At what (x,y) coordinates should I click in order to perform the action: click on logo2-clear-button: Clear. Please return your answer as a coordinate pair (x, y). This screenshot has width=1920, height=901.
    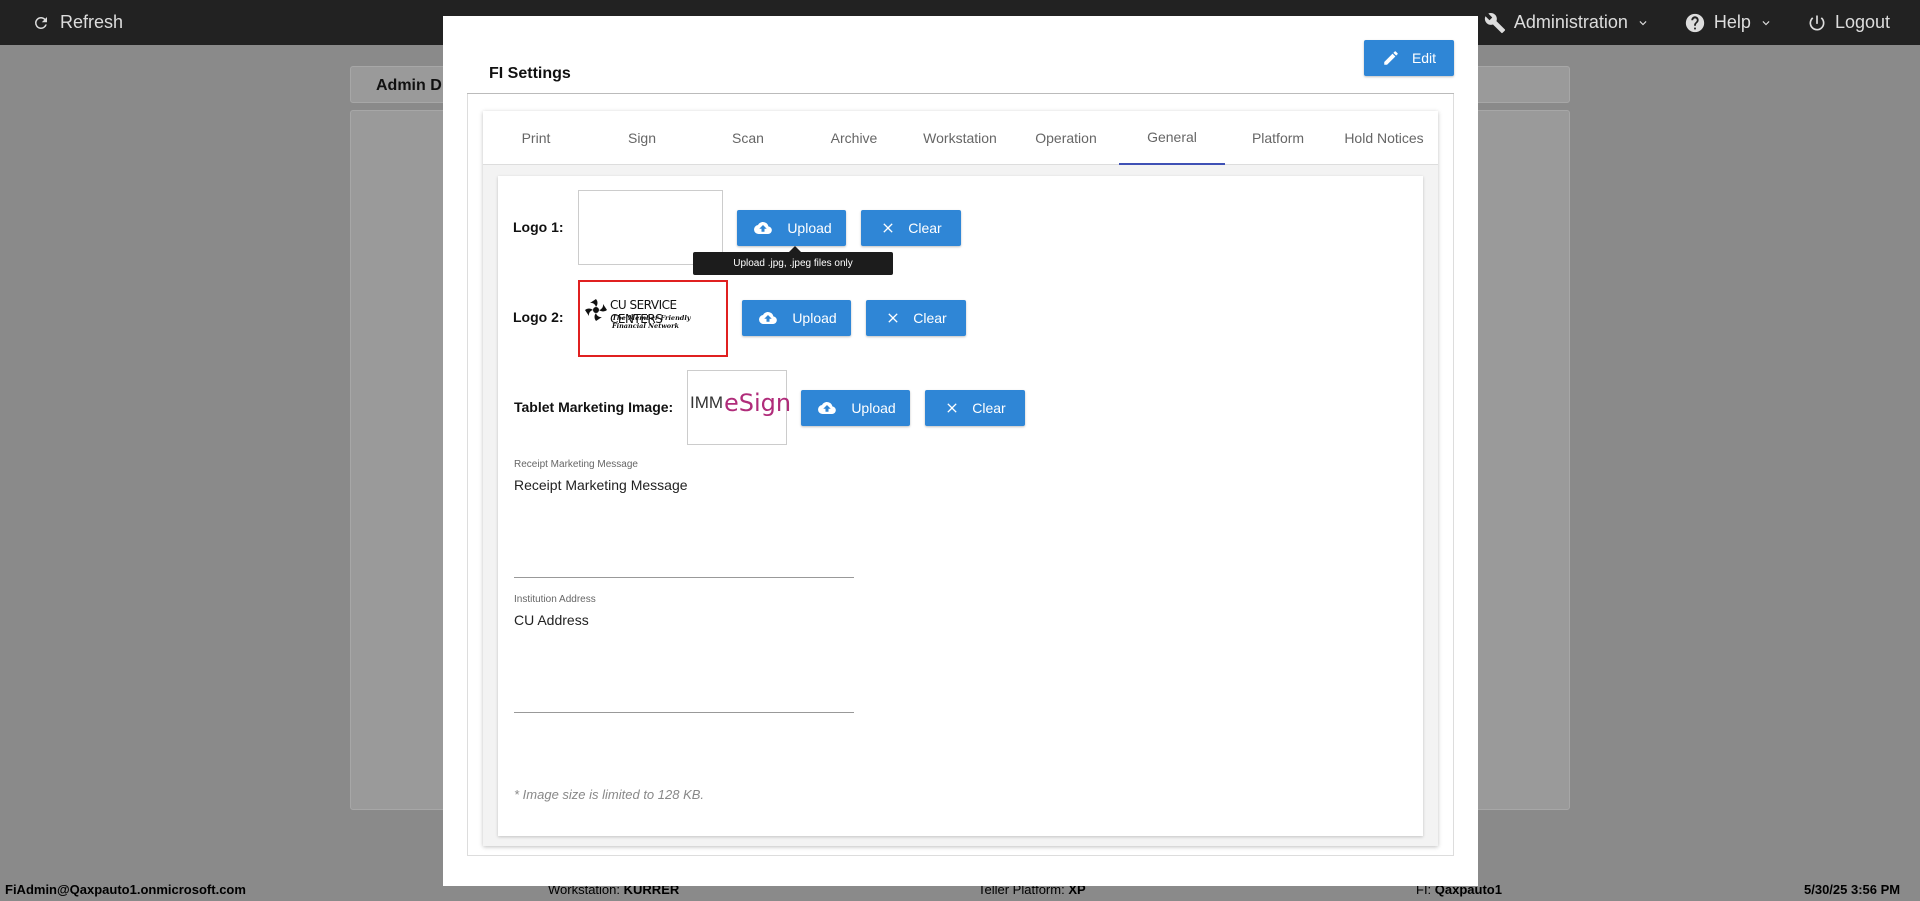
    Looking at the image, I should click on (916, 318).